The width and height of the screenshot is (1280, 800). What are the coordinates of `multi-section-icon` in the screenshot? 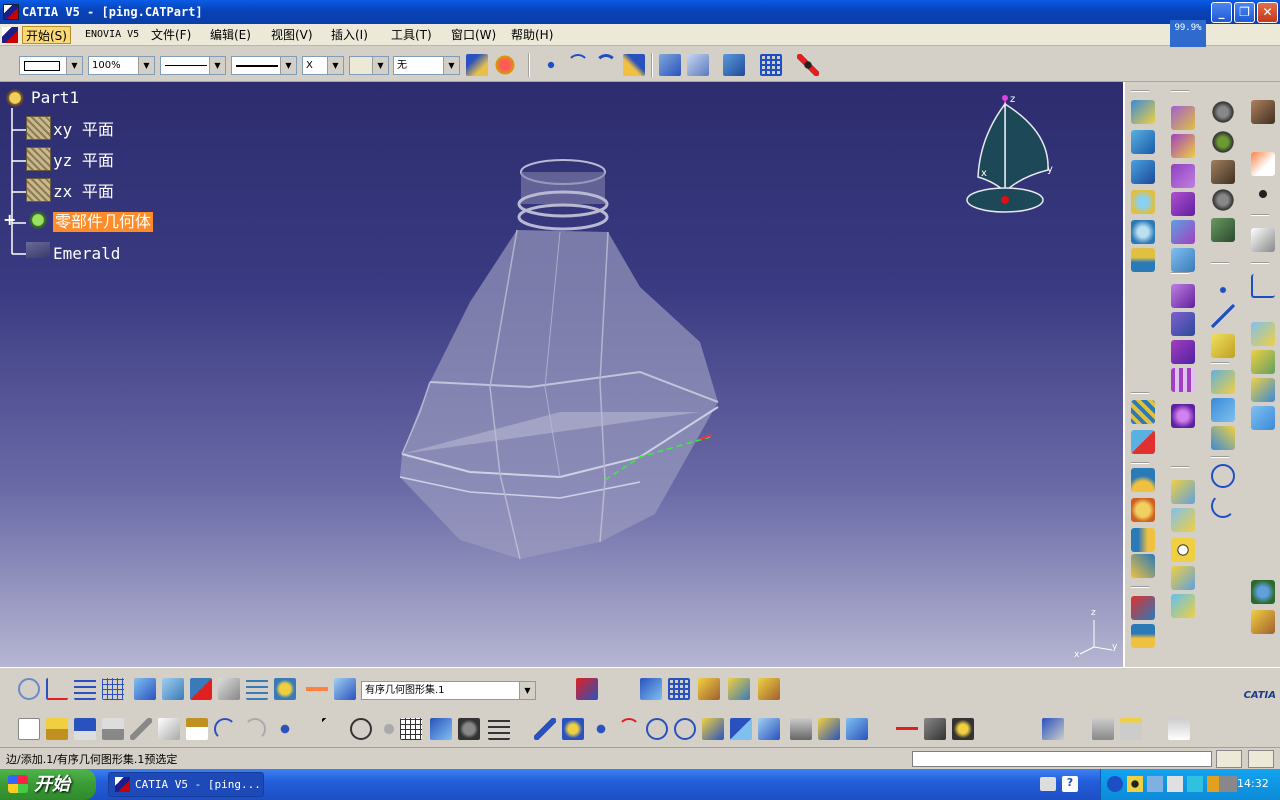 It's located at (1143, 232).